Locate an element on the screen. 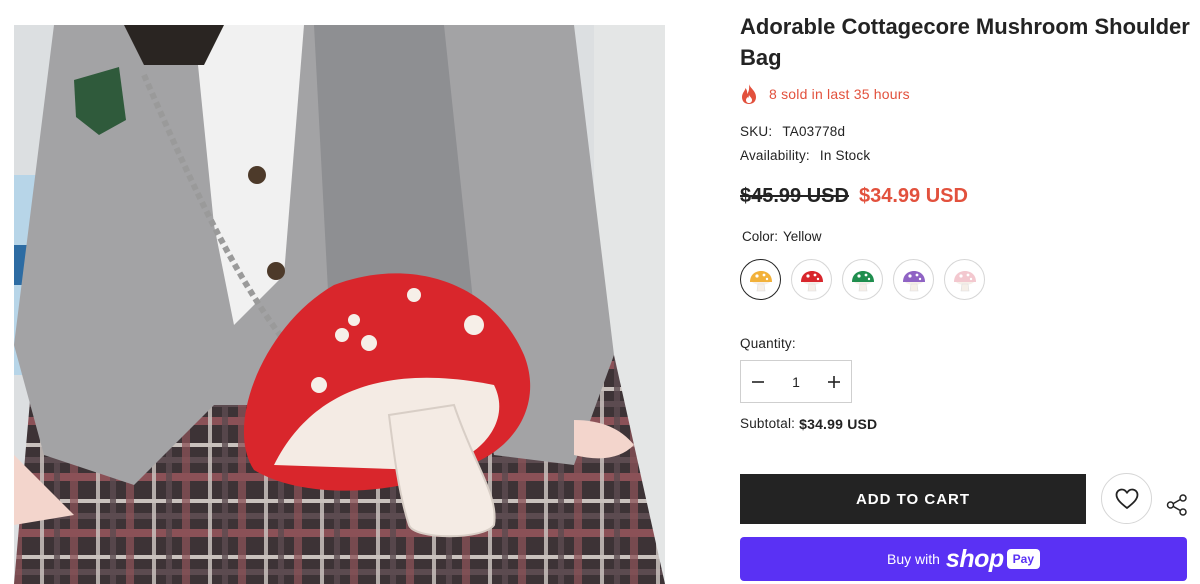 The width and height of the screenshot is (1200, 584). quantity-label: Quantity: is located at coordinates (768, 343).